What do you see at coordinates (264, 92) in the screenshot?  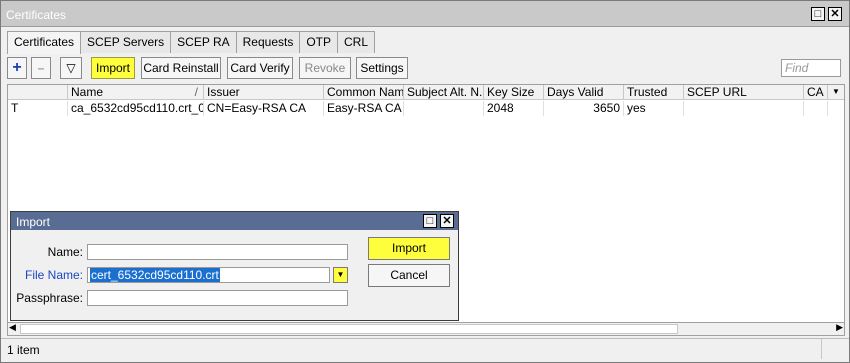 I see `column-issuer: Issuer` at bounding box center [264, 92].